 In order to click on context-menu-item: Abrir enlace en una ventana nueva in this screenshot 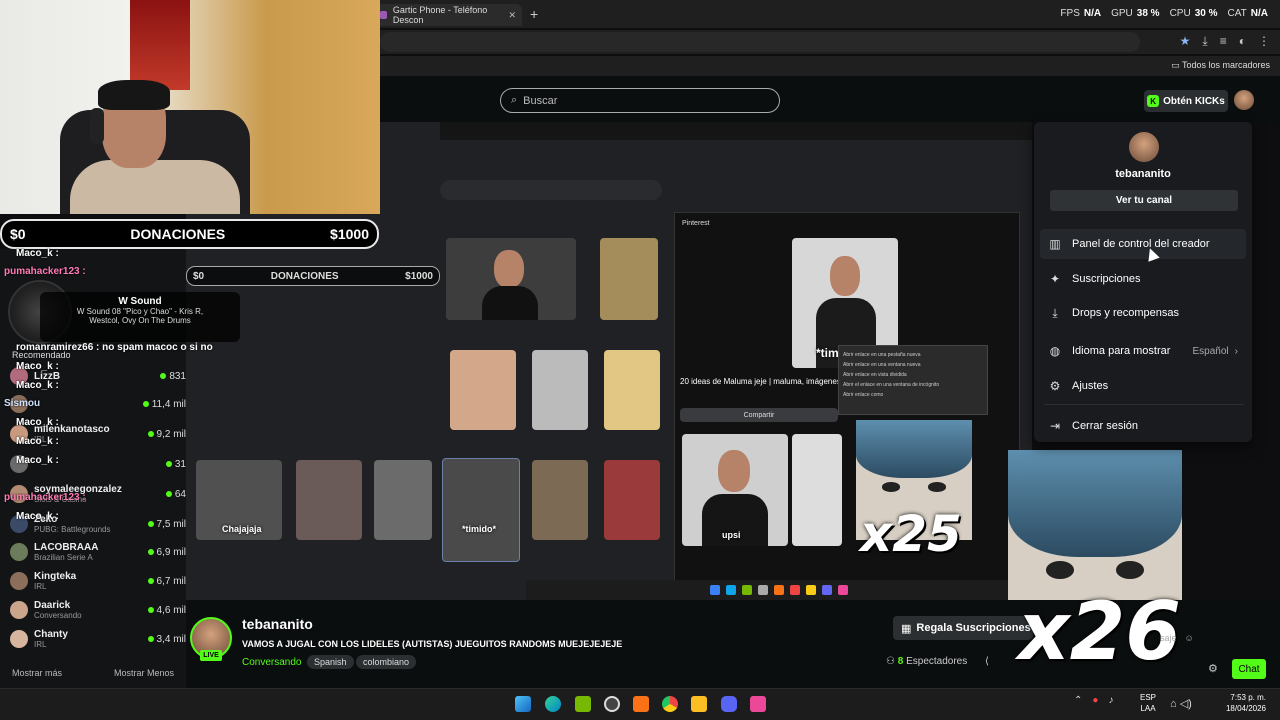, I will do `click(913, 365)`.